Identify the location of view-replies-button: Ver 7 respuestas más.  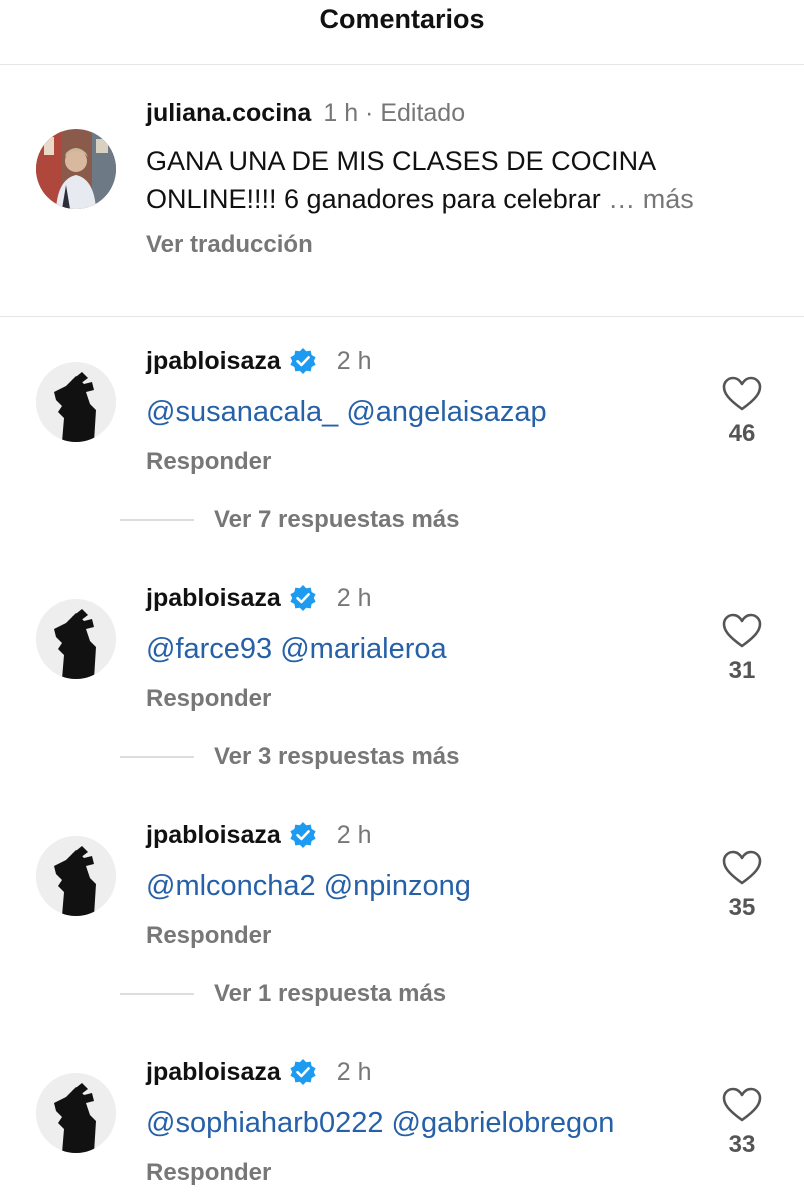
(290, 520).